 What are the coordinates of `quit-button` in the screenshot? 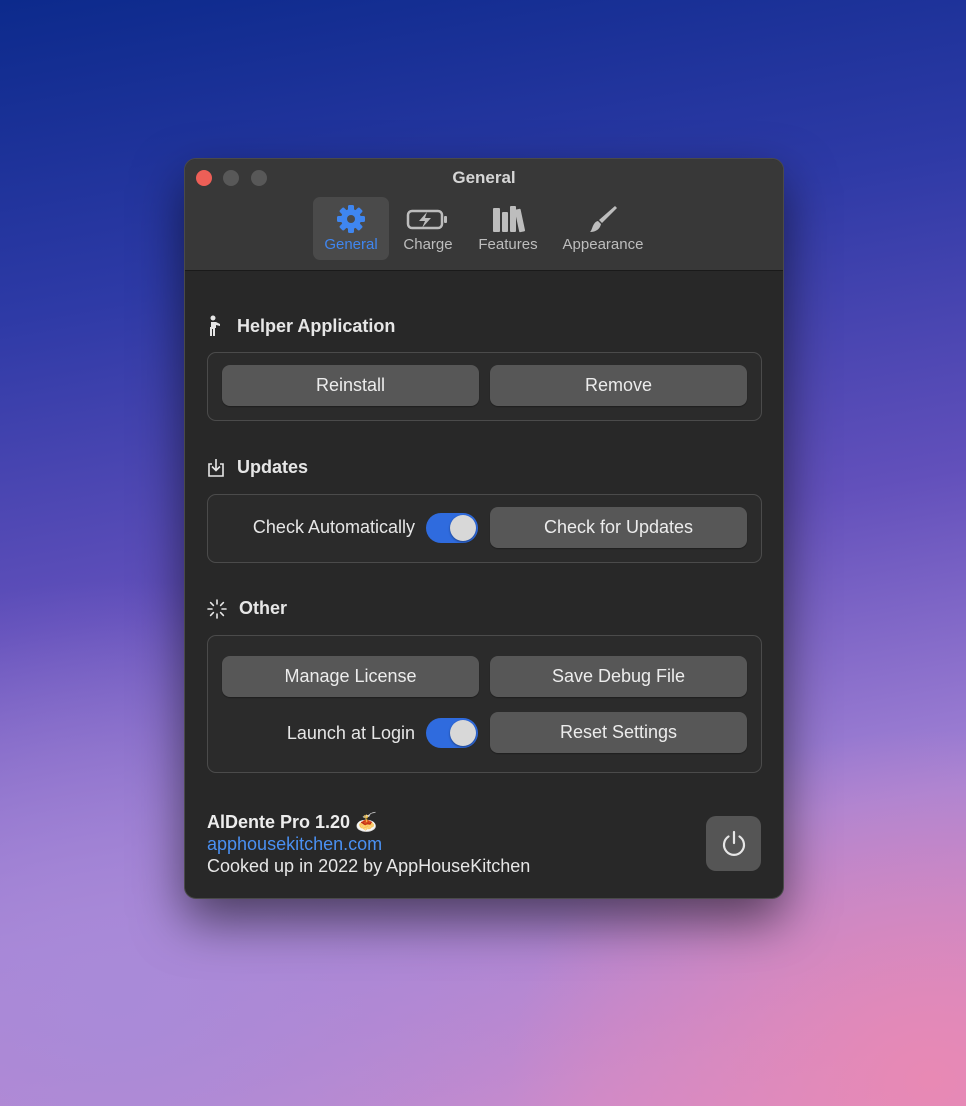 It's located at (733, 843).